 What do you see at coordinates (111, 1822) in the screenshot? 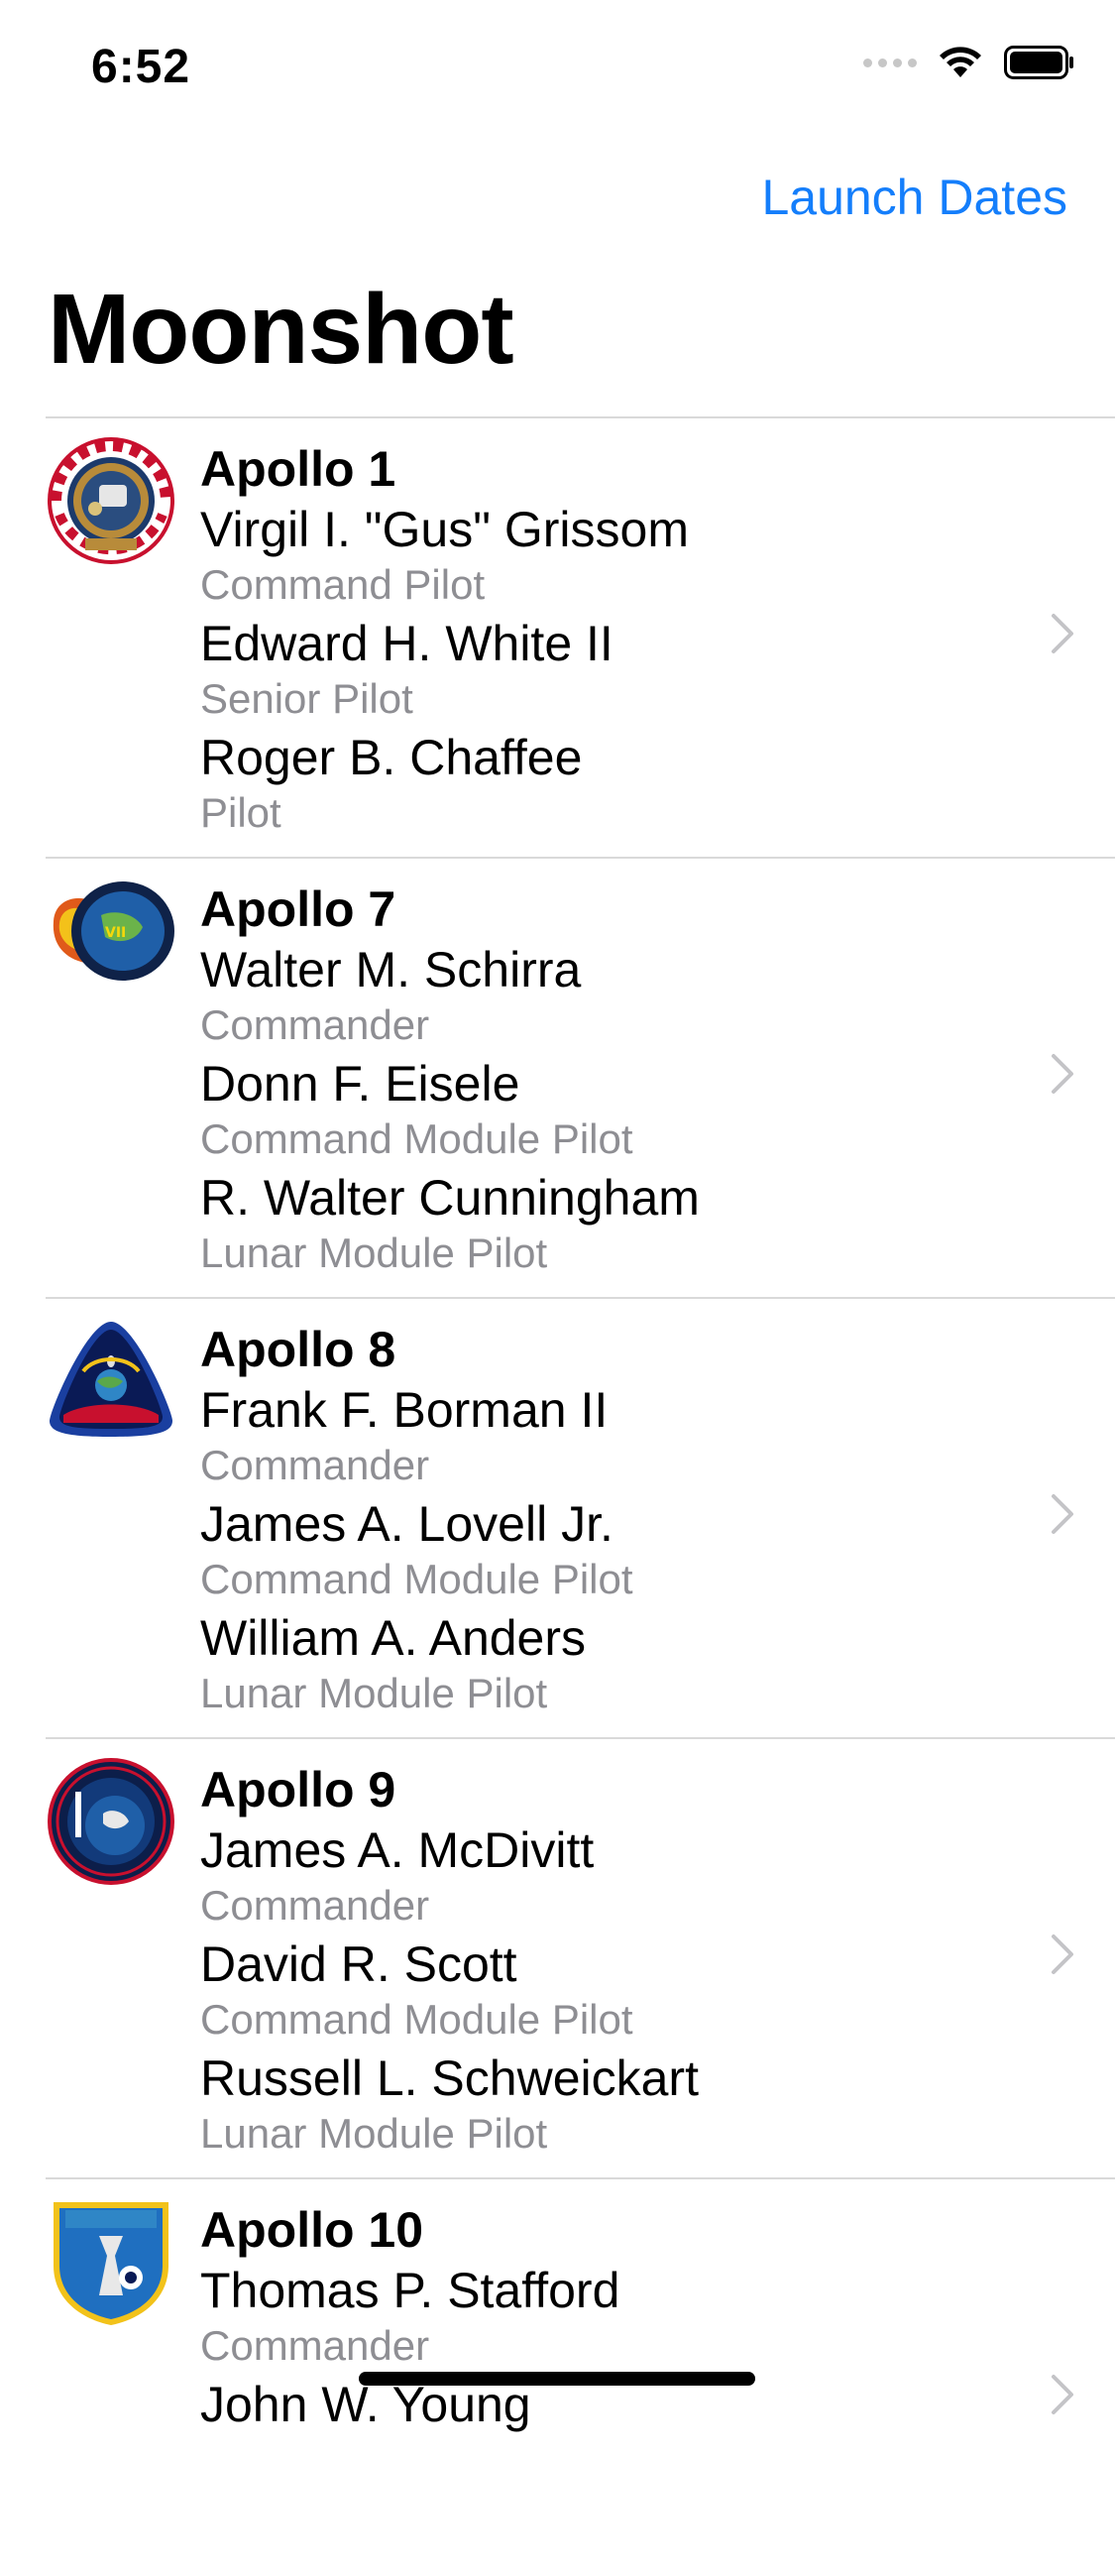
I see `apollo-9-badge-icon` at bounding box center [111, 1822].